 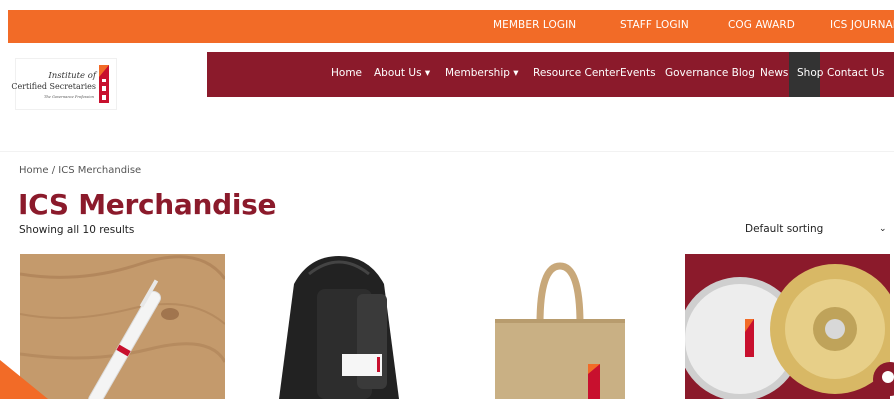 What do you see at coordinates (888, 377) in the screenshot?
I see `chat-icon` at bounding box center [888, 377].